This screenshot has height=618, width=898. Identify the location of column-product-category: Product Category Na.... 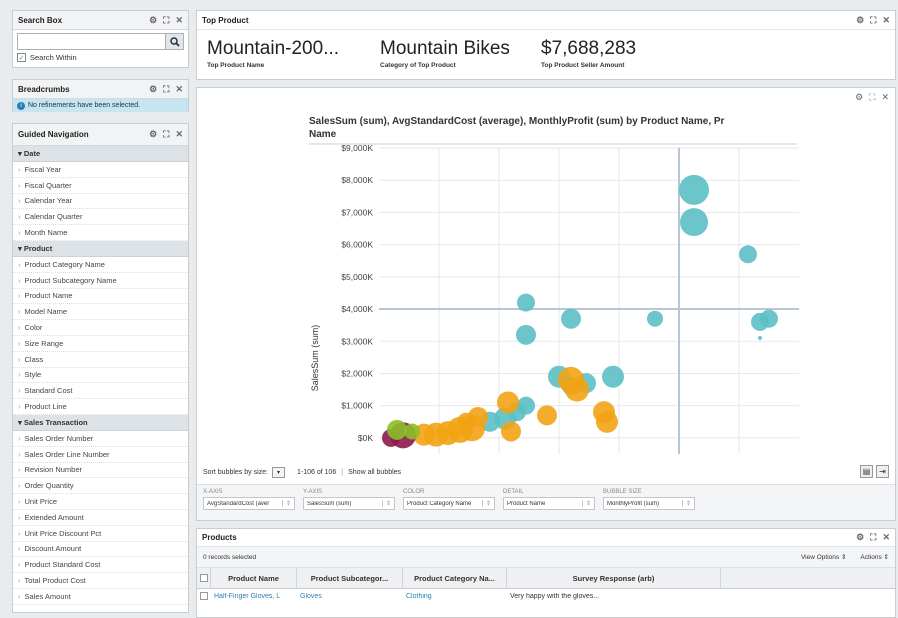
(455, 578).